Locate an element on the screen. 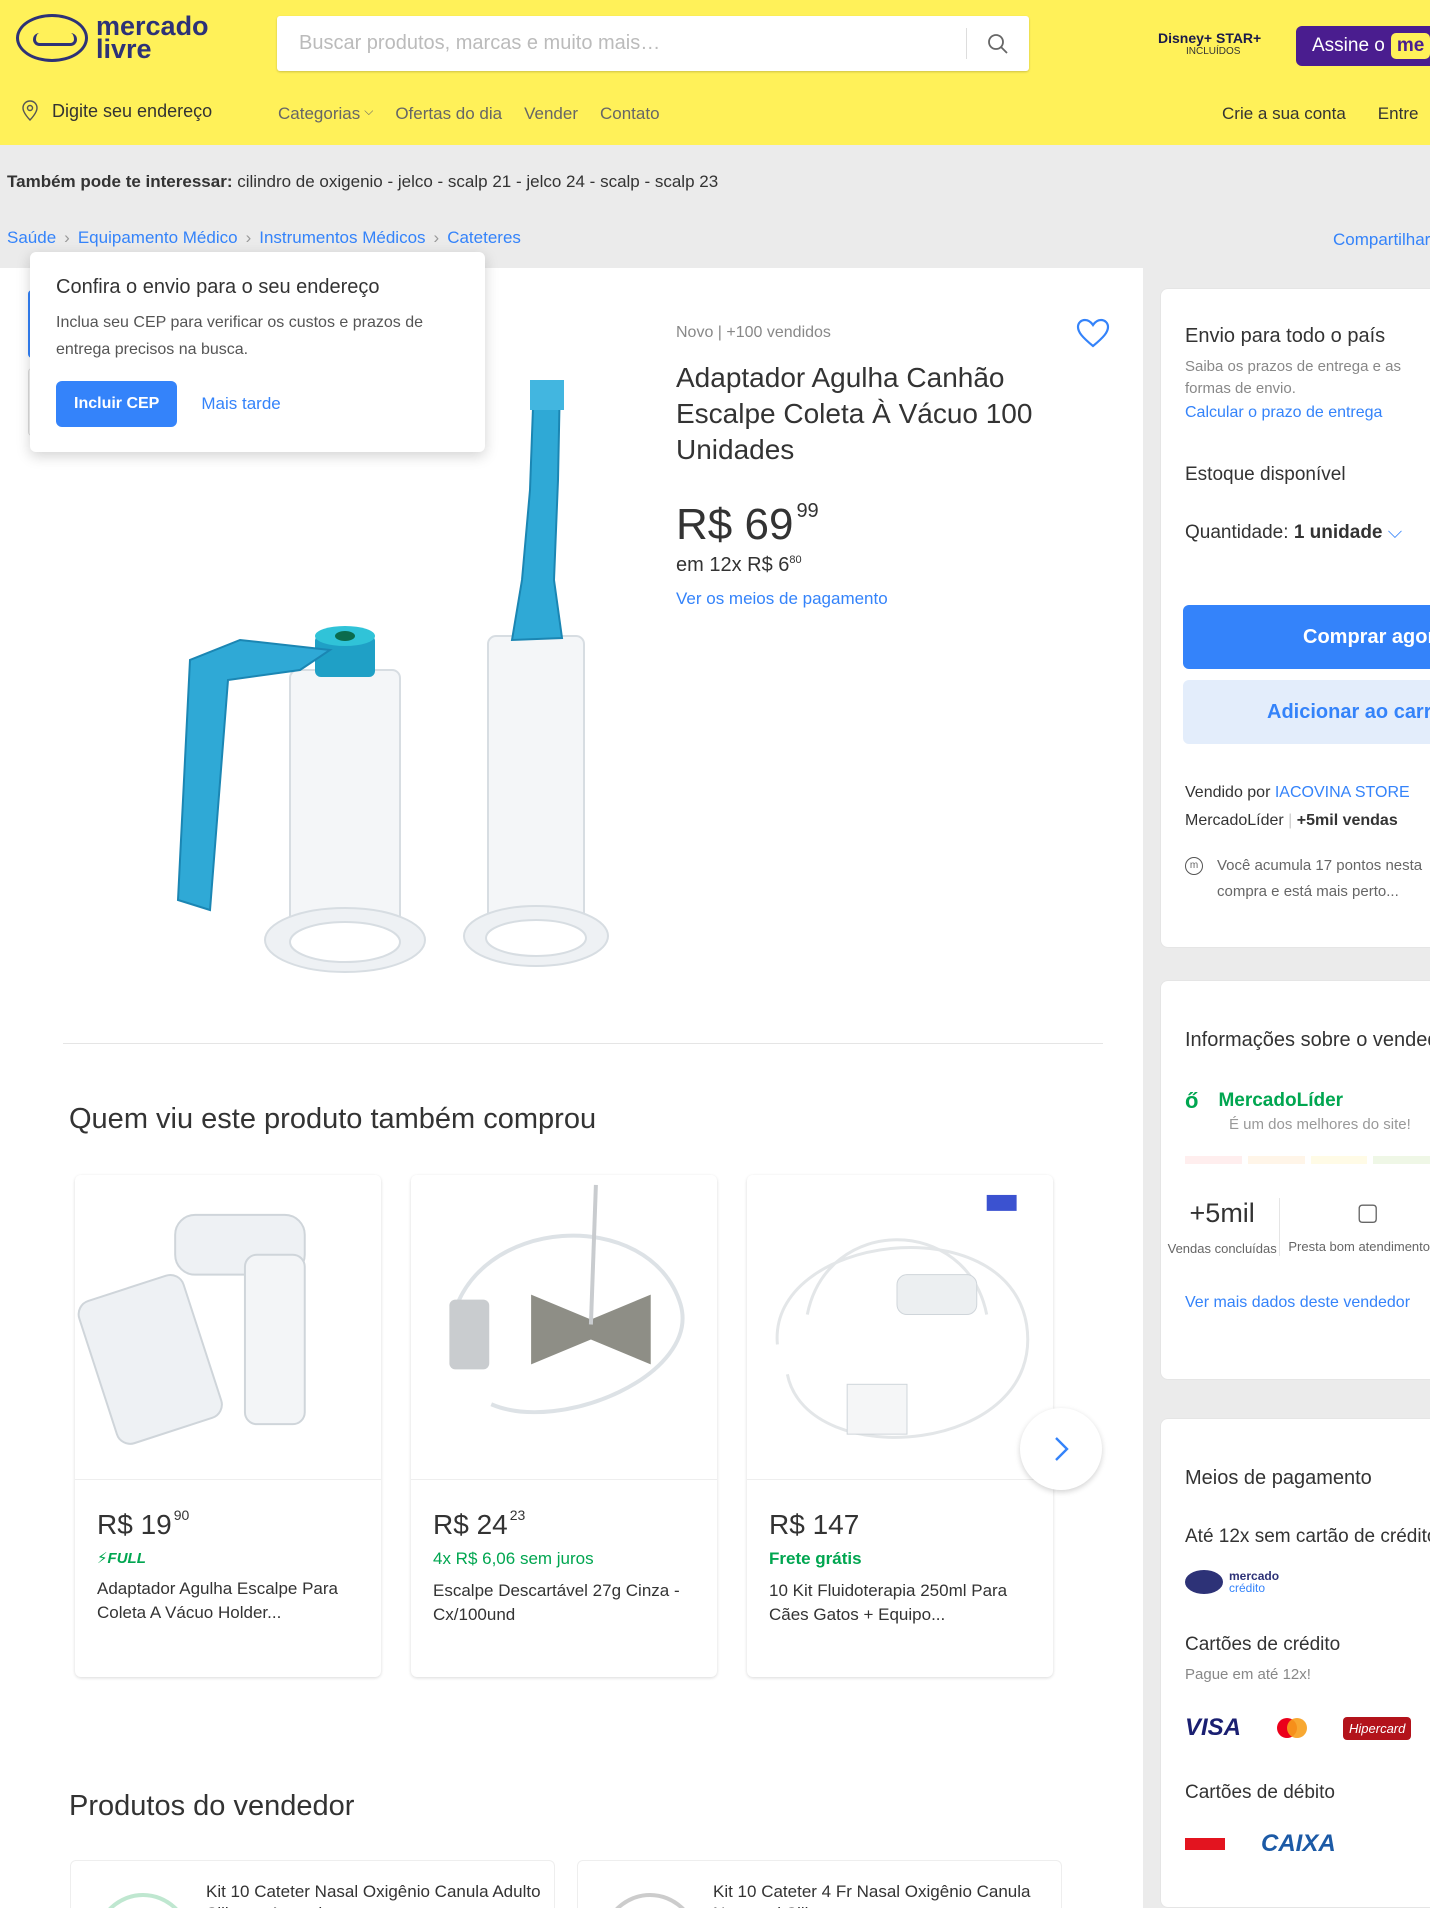 This screenshot has width=1430, height=1908. mercado-credito-logo: mercado crédito is located at coordinates (1307, 1582).